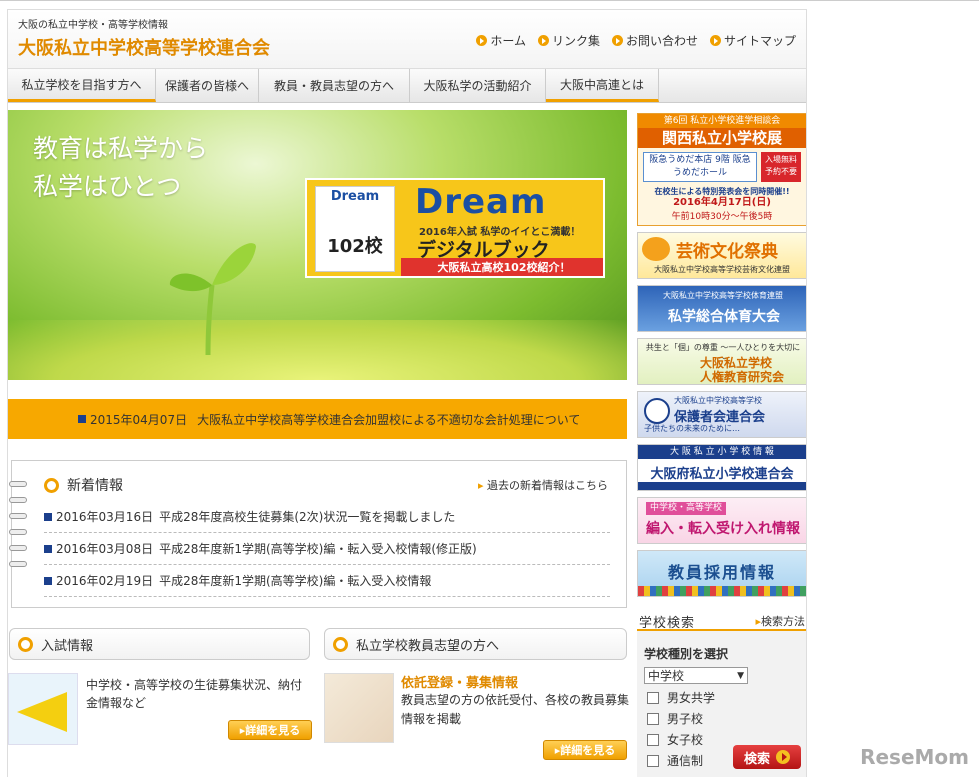 Image resolution: width=979 pixels, height=777 pixels. Describe the element at coordinates (585, 750) in the screenshot. I see `teacher-detail-button: ▸ 詳細を見る` at that location.